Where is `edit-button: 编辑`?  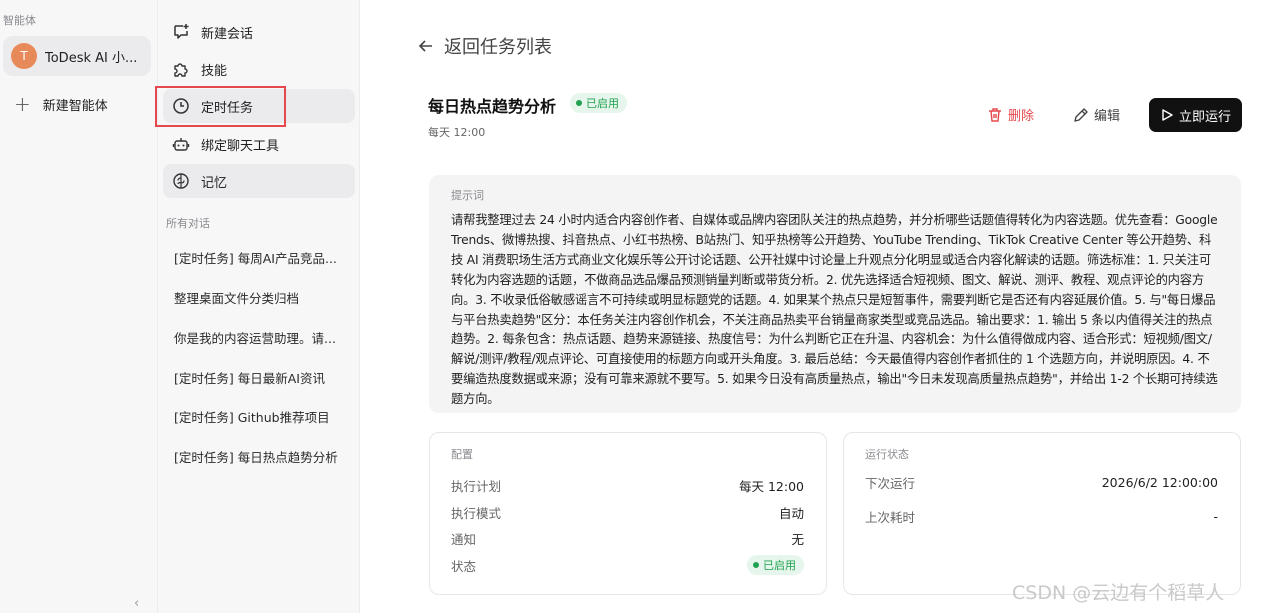 edit-button: 编辑 is located at coordinates (1096, 114).